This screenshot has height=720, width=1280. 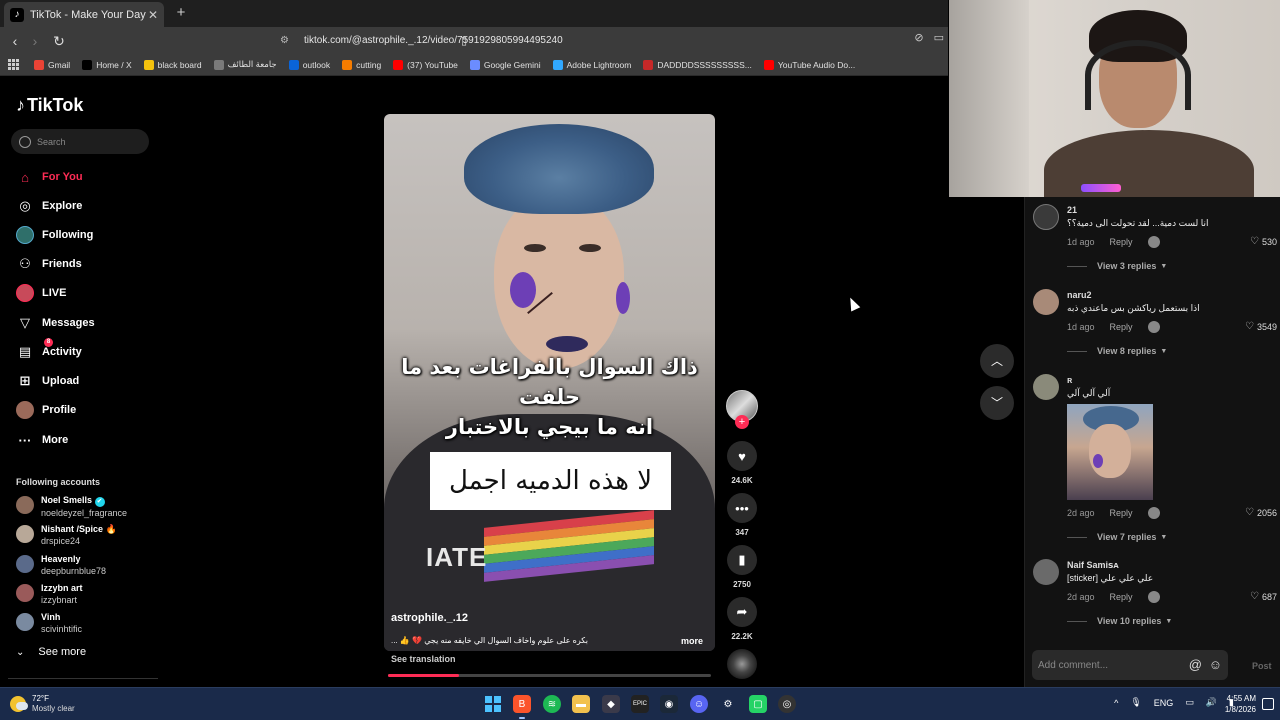 I want to click on bookmark-item: جامعة الطائف, so click(x=245, y=64).